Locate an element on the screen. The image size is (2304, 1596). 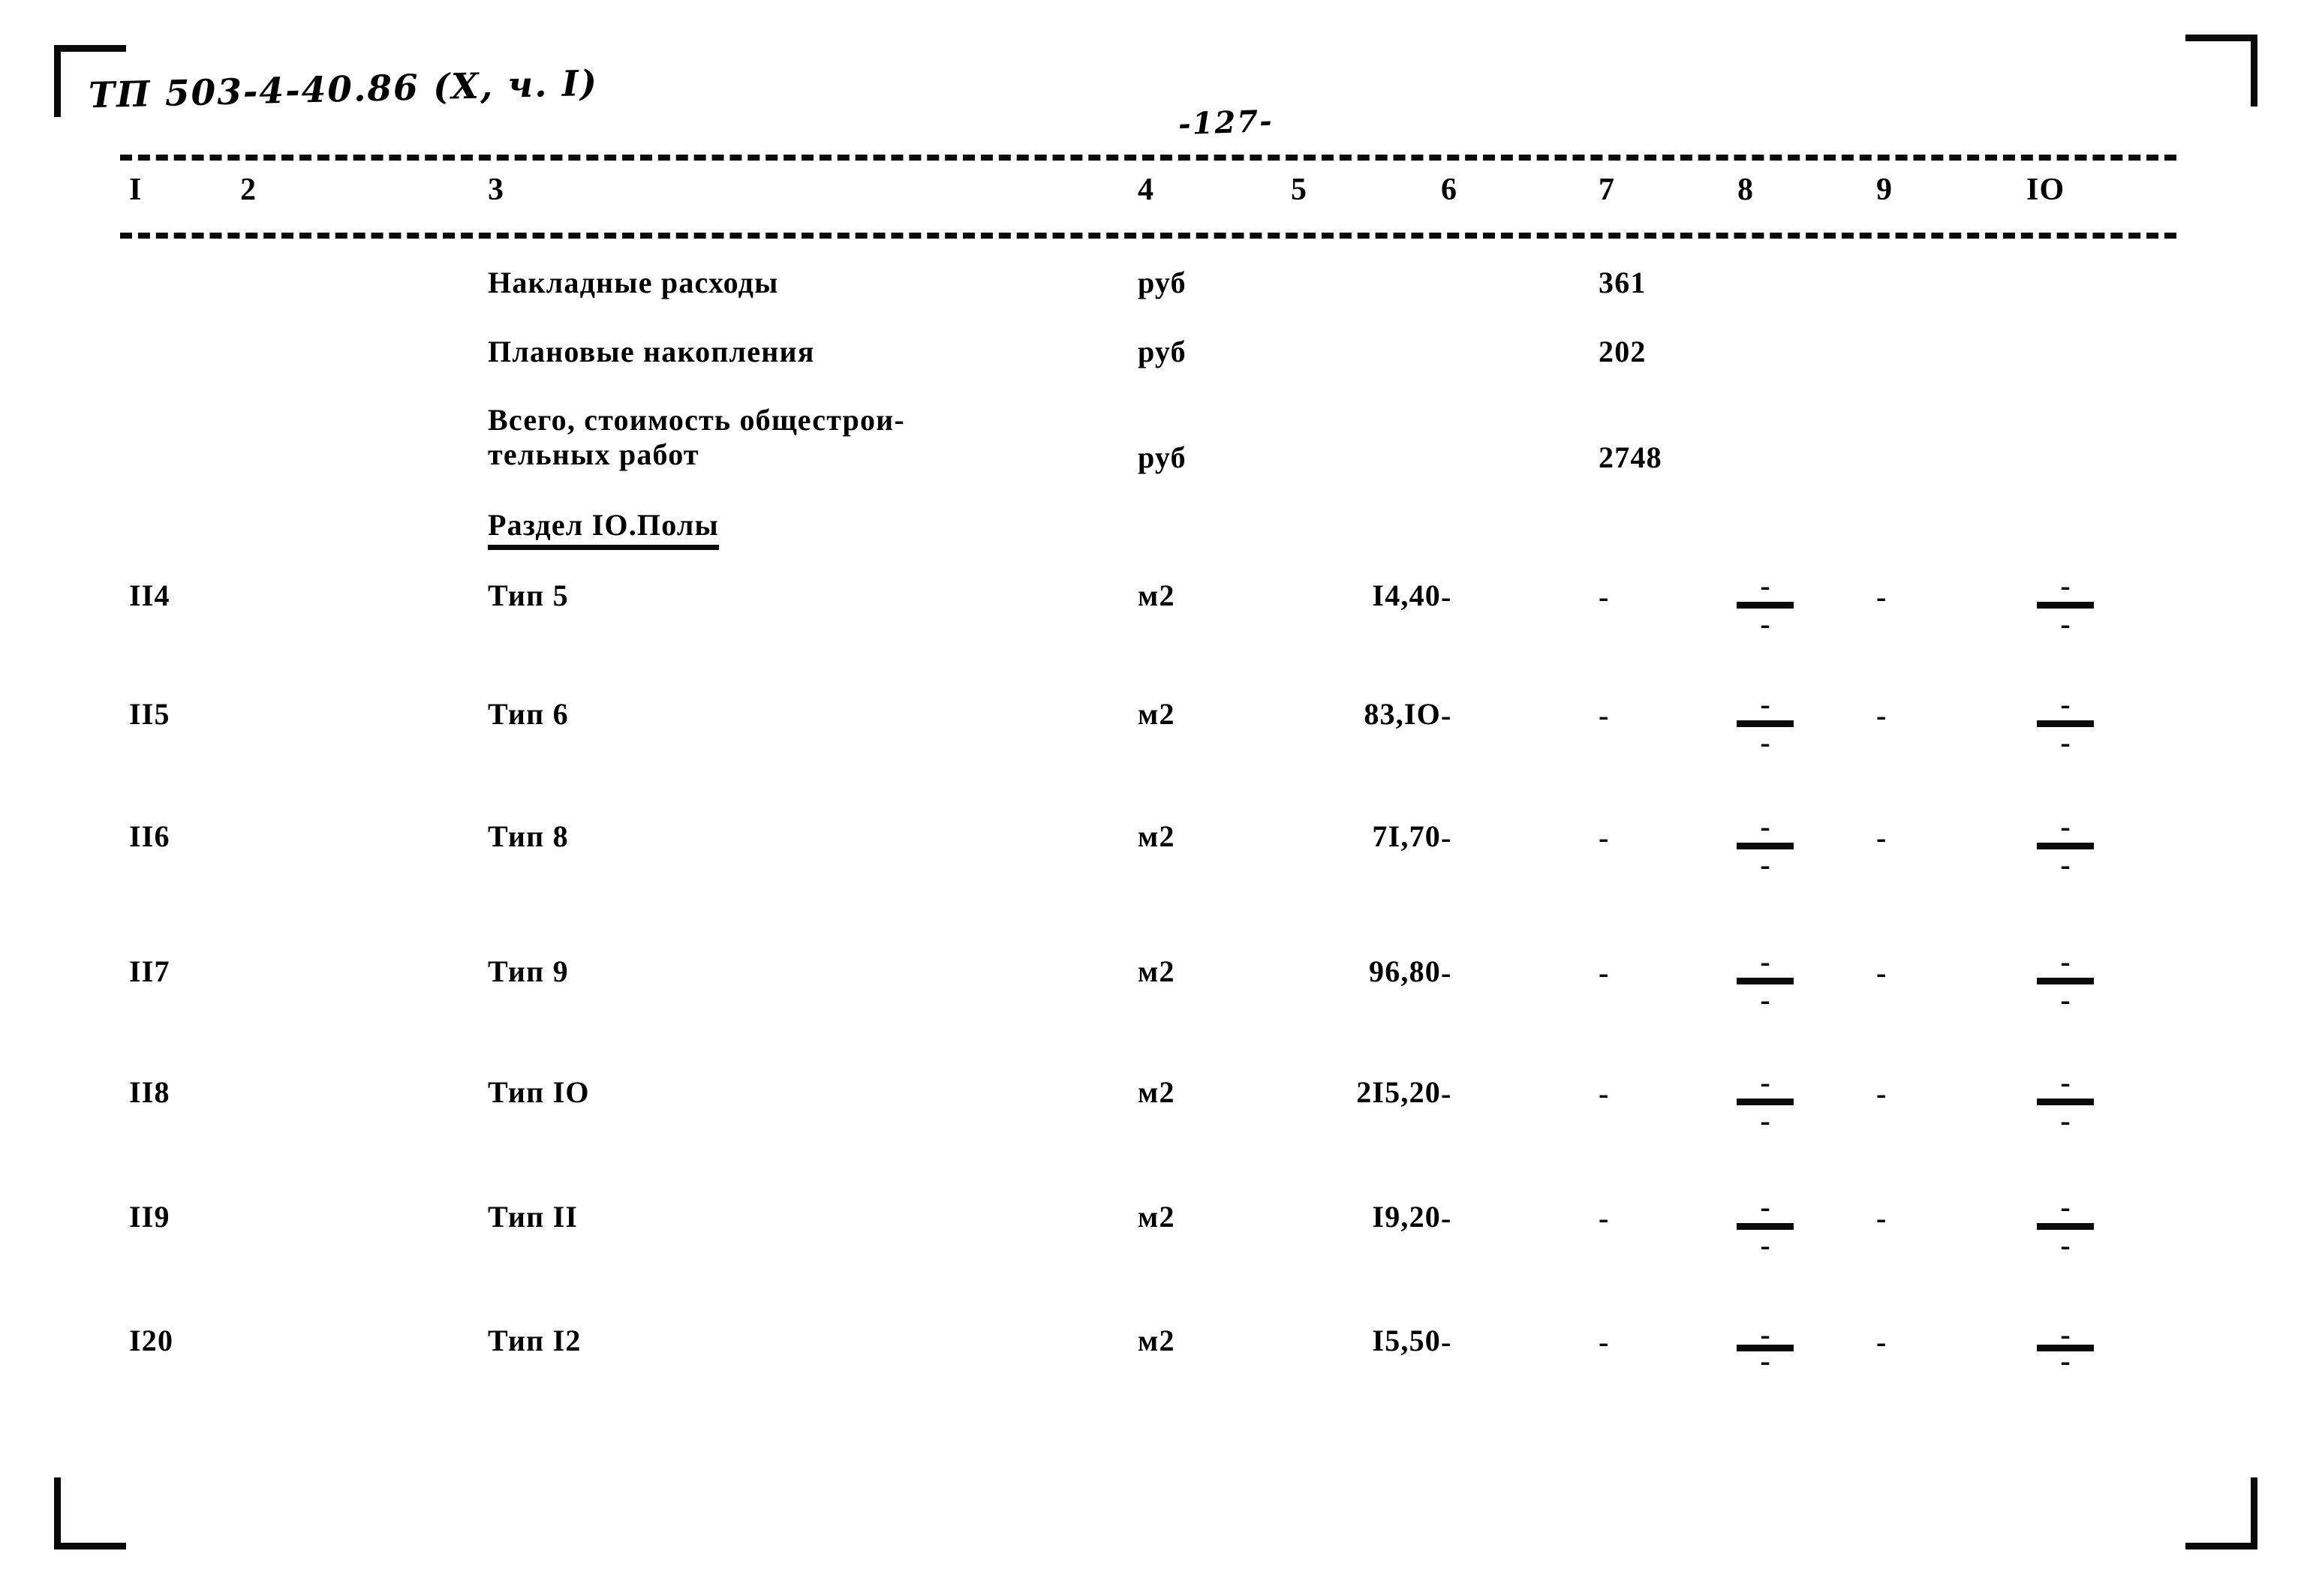
column-header-1: I is located at coordinates (136, 190).